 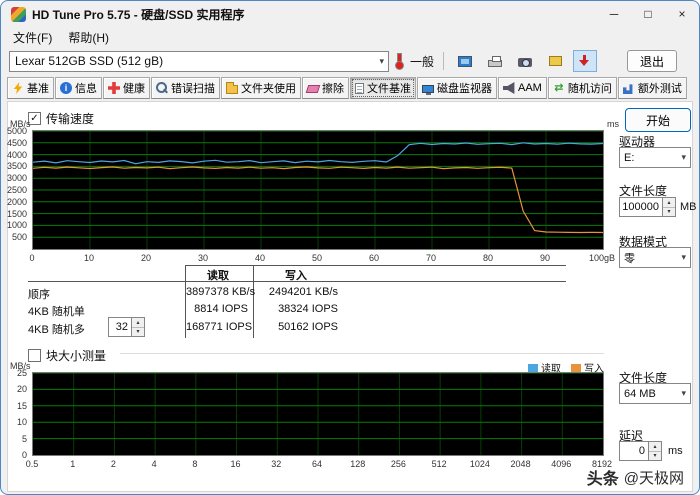 I want to click on export-icon, so click(x=555, y=61).